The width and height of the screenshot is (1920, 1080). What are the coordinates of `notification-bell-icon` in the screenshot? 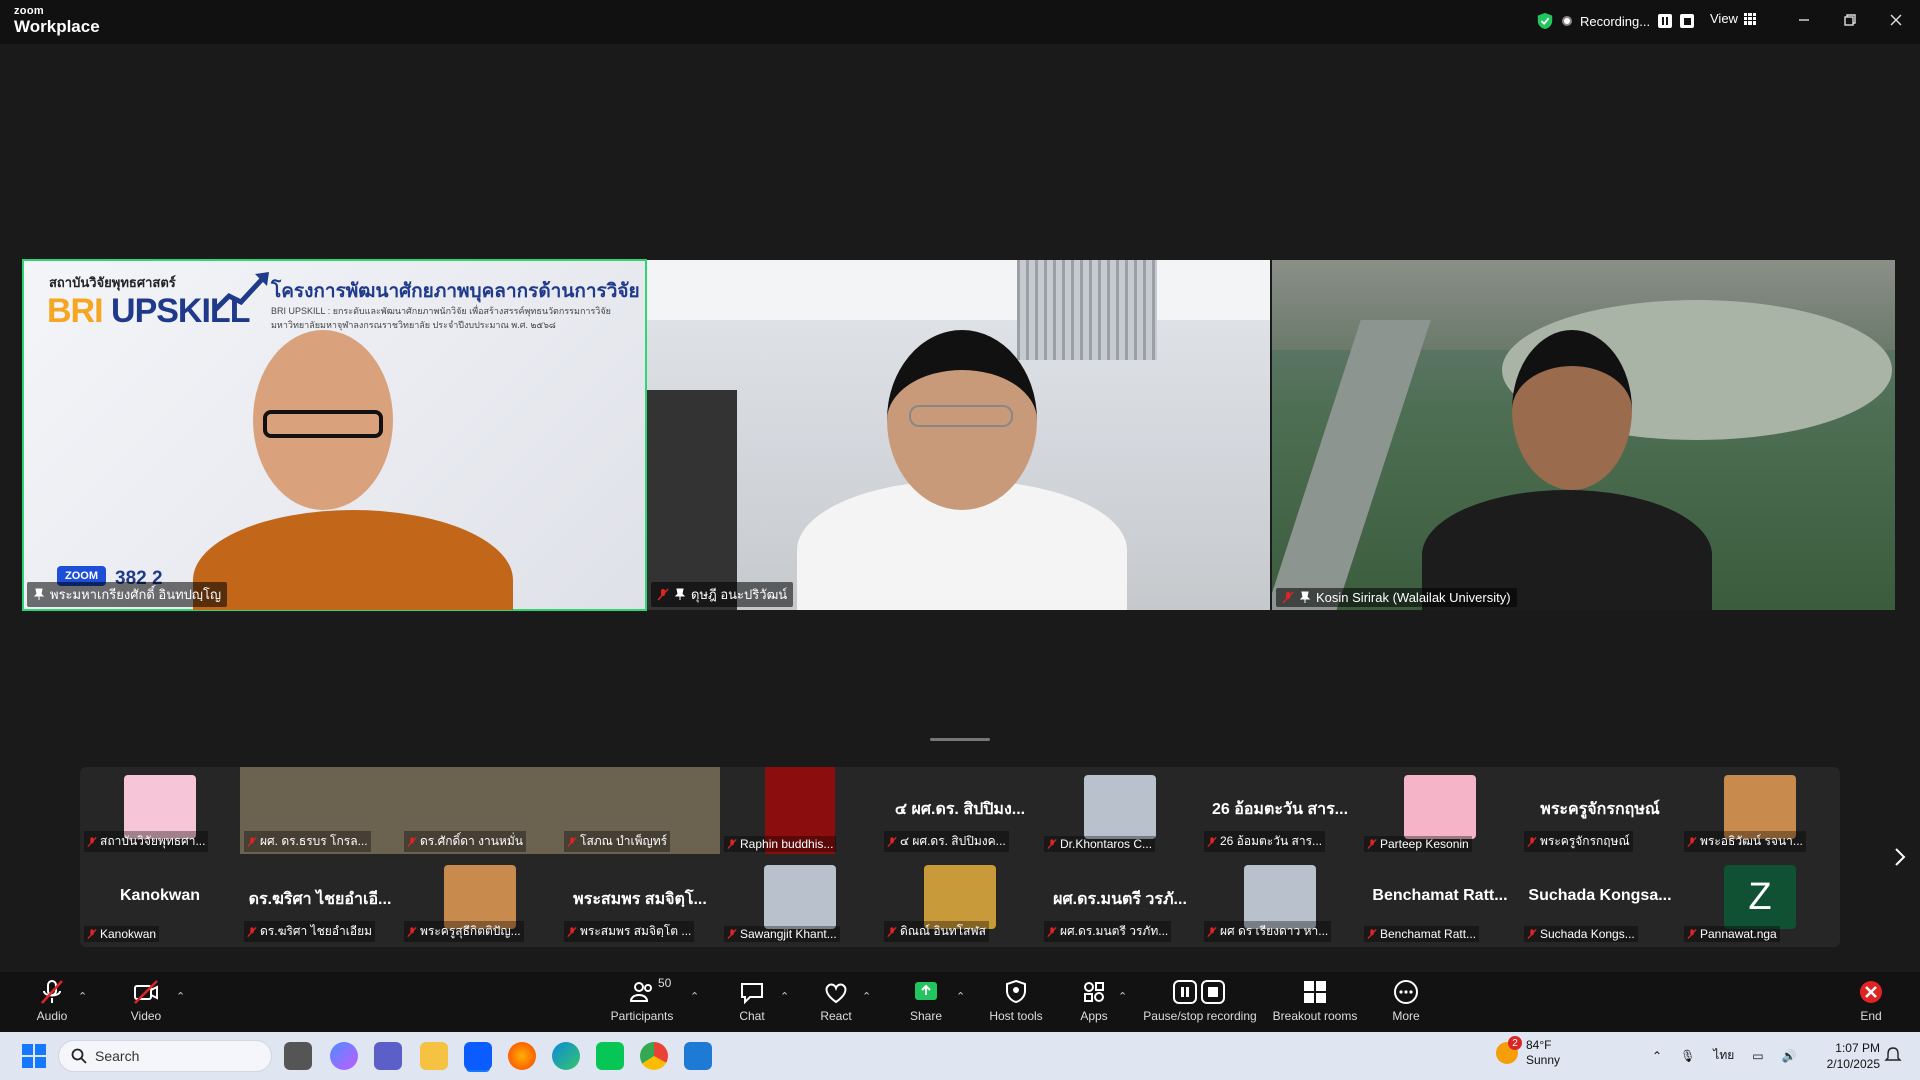 It's located at (1893, 1055).